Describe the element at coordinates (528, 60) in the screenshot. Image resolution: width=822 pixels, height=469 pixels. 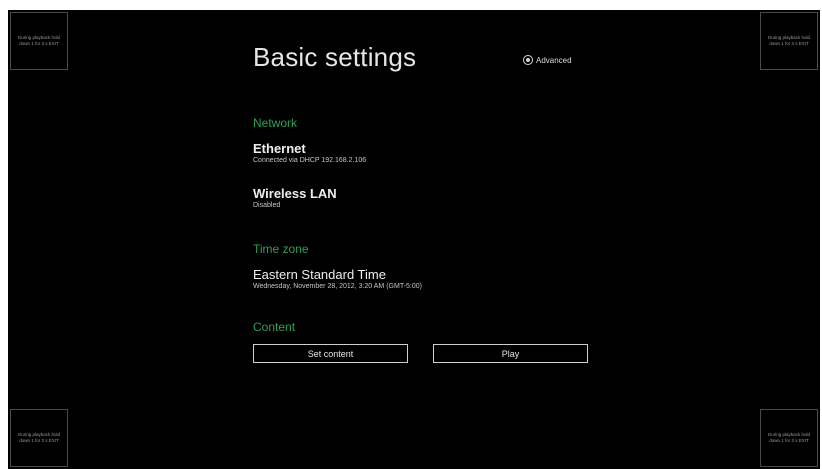
I see `radio-icon` at that location.